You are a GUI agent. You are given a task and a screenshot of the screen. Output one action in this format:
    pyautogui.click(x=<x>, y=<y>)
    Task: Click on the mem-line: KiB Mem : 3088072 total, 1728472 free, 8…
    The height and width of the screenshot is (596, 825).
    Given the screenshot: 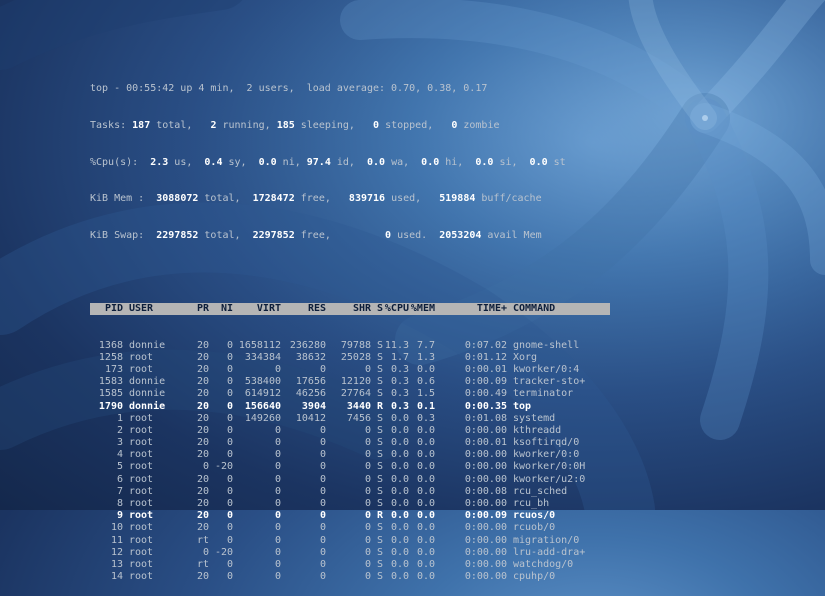 What is the action you would take?
    pyautogui.click(x=350, y=199)
    